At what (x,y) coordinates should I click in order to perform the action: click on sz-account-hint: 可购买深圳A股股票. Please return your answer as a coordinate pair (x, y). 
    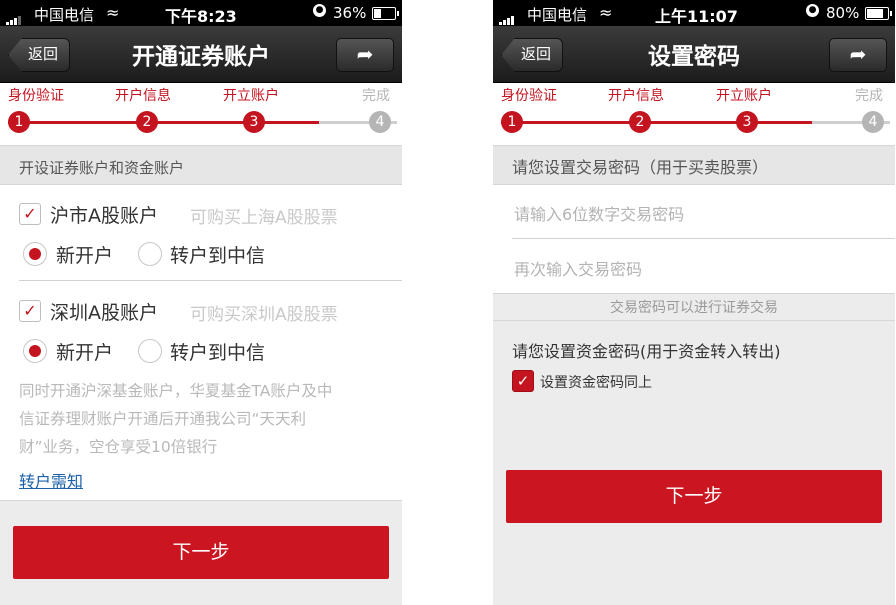
    Looking at the image, I should click on (264, 315).